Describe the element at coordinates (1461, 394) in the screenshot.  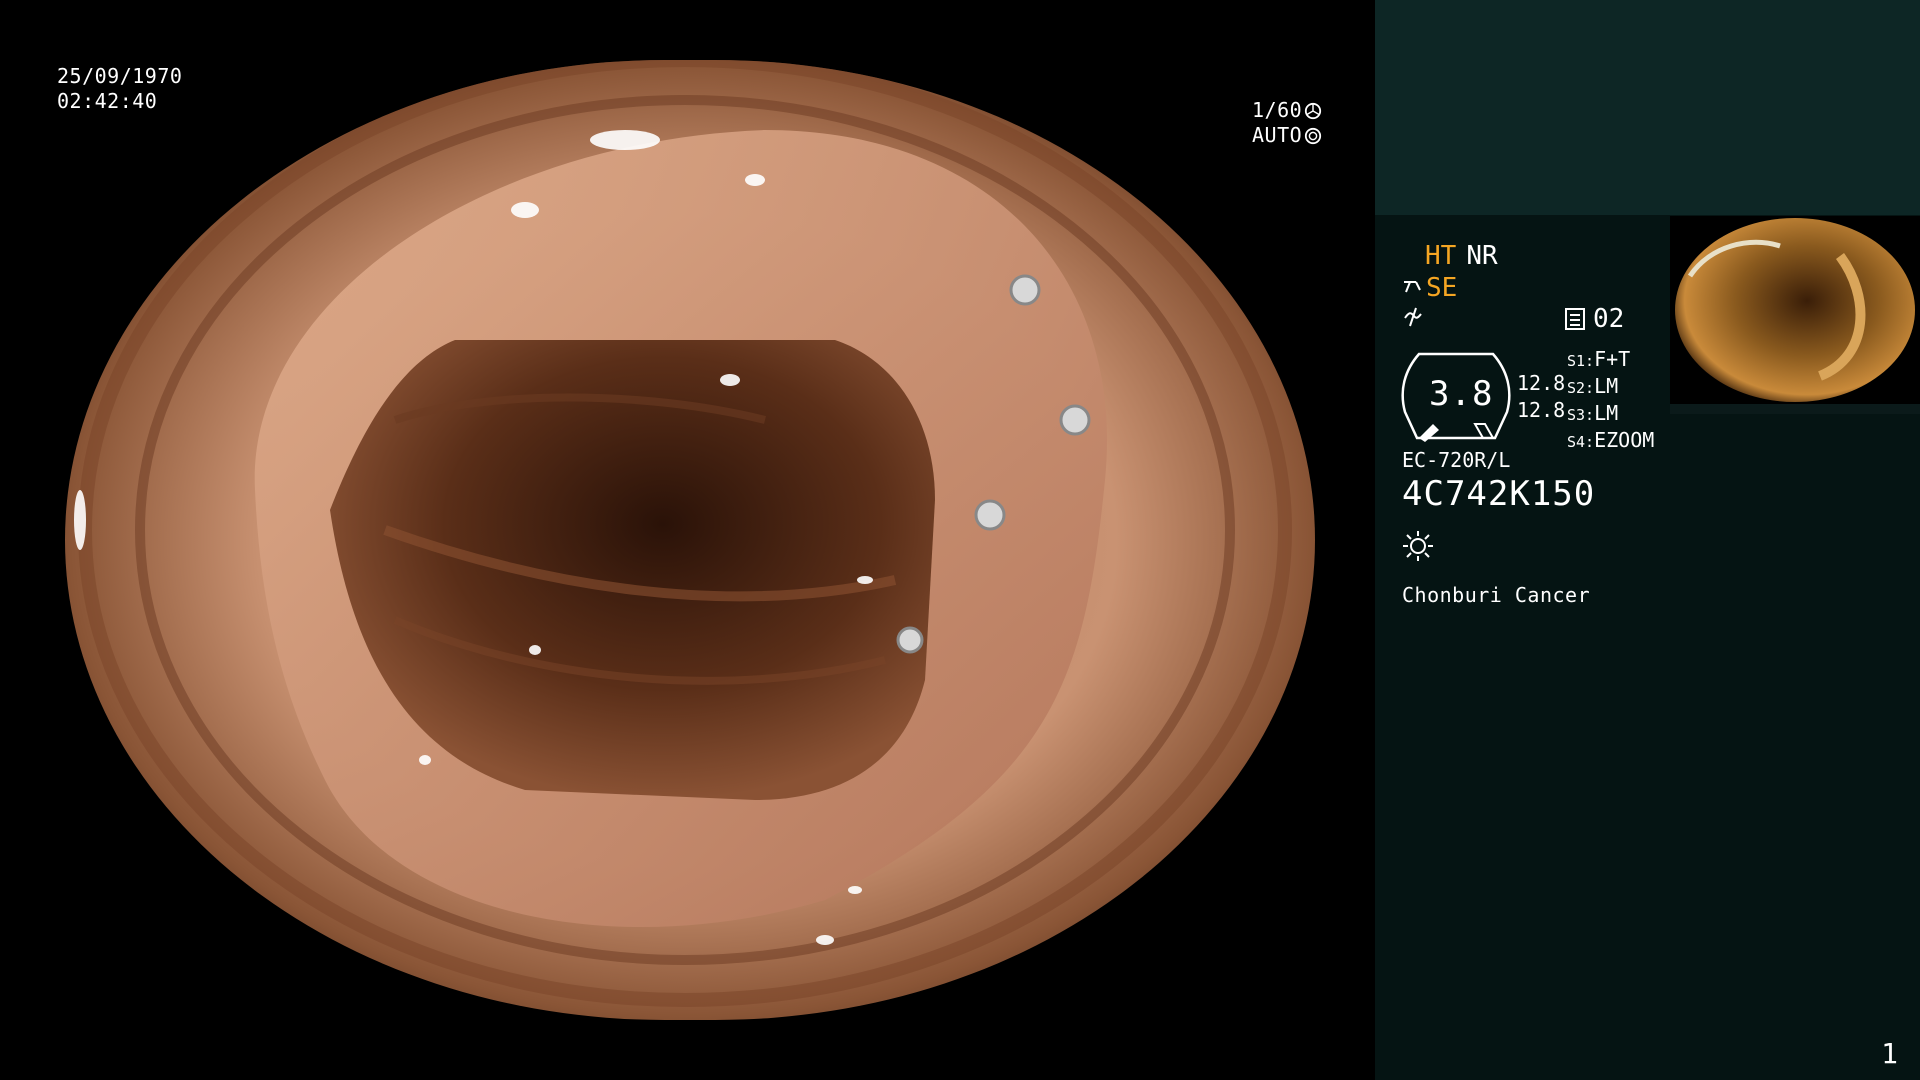
I see `gauge-value: 3.8` at that location.